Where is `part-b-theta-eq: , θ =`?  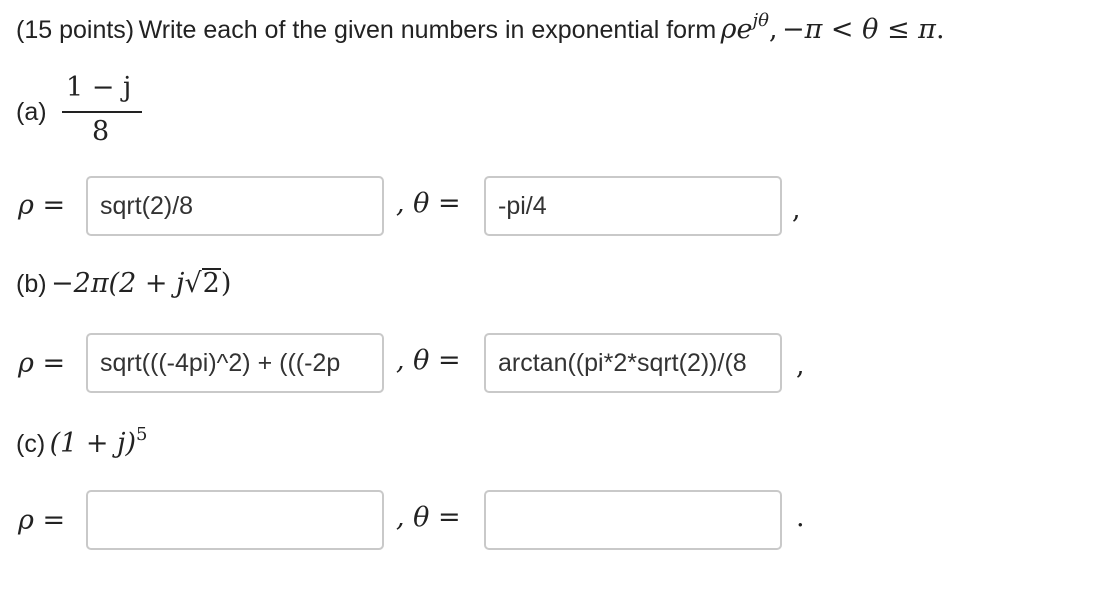
part-b-theta-eq: , θ = is located at coordinates (428, 360).